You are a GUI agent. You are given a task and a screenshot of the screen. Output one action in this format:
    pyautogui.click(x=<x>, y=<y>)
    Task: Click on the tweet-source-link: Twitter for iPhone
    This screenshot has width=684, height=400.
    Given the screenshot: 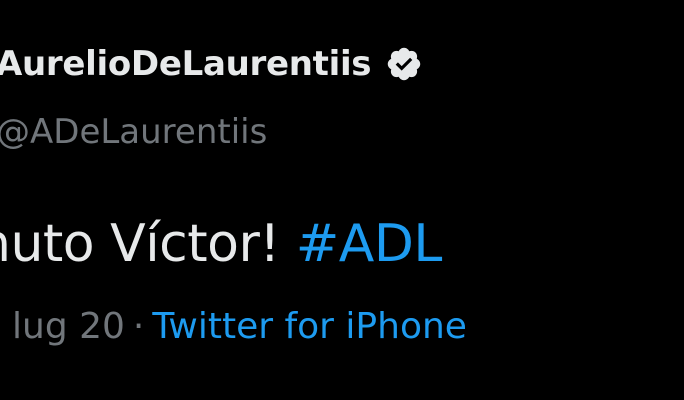 What is the action you would take?
    pyautogui.click(x=309, y=326)
    